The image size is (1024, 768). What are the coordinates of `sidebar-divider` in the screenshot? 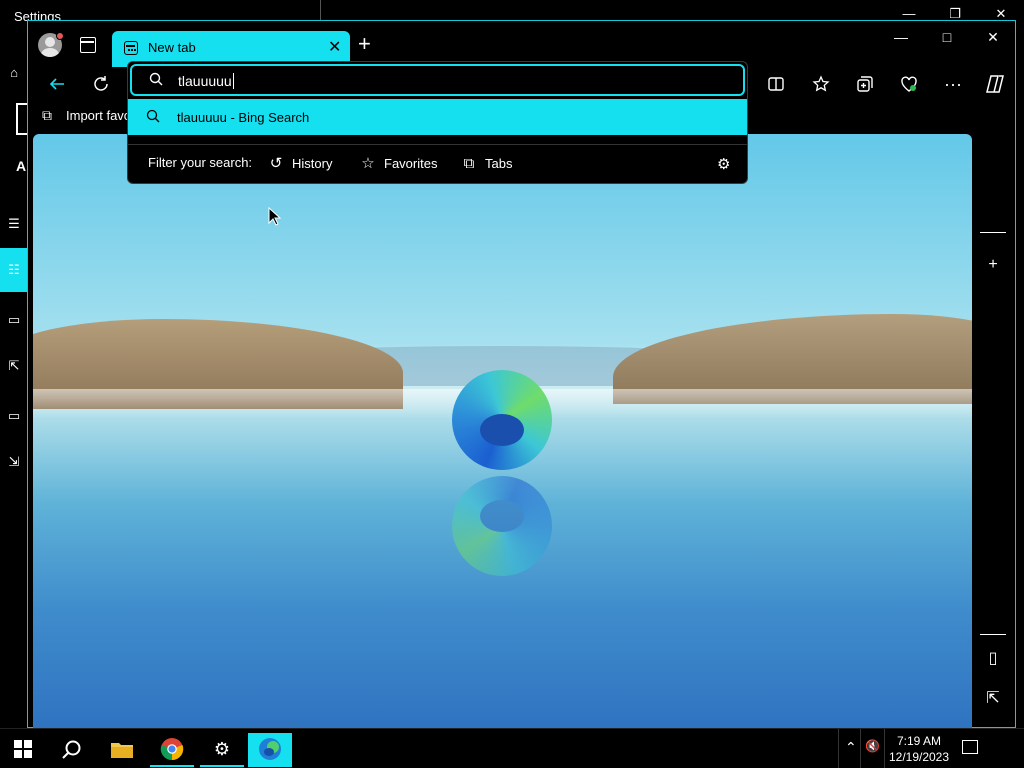 It's located at (993, 232).